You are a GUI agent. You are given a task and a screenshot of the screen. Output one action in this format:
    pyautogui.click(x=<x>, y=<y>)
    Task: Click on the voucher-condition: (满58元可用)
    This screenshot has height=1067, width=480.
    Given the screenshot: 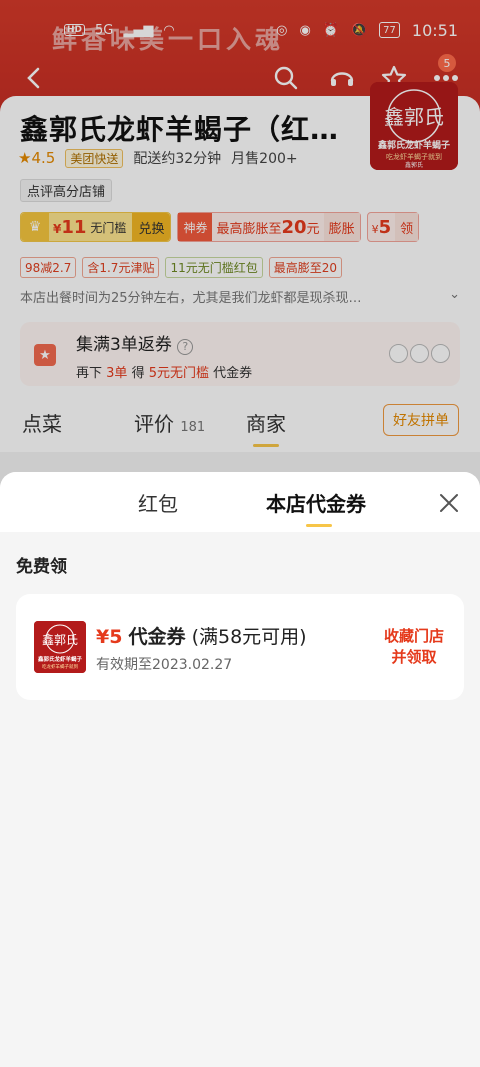 What is the action you would take?
    pyautogui.click(x=249, y=637)
    